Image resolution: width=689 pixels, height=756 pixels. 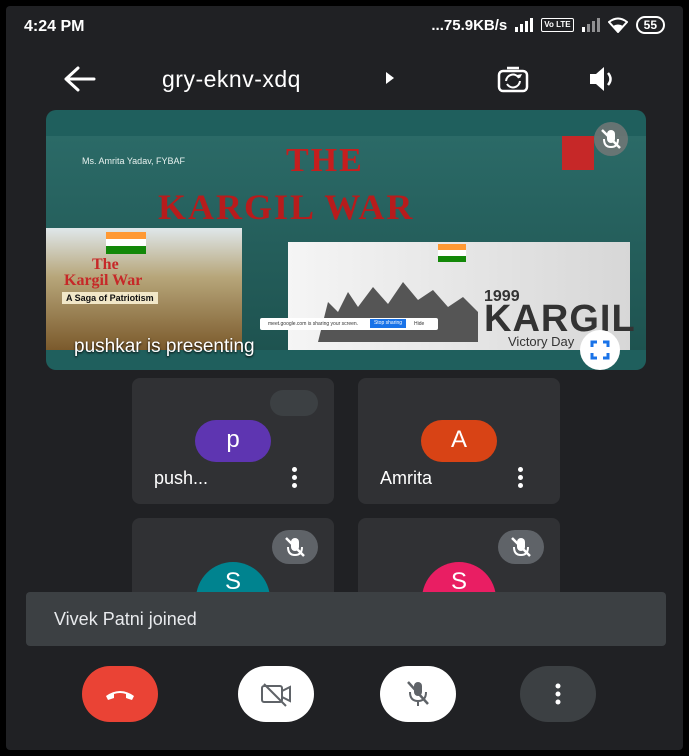 What do you see at coordinates (346, 619) in the screenshot?
I see `join-toast: Vivek Patni joined` at bounding box center [346, 619].